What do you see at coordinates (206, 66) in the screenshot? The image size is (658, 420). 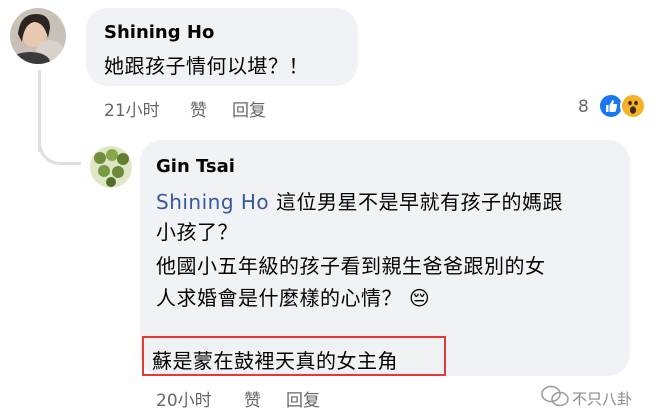 I see `comment-text: 她跟孩子情何以堪？！` at bounding box center [206, 66].